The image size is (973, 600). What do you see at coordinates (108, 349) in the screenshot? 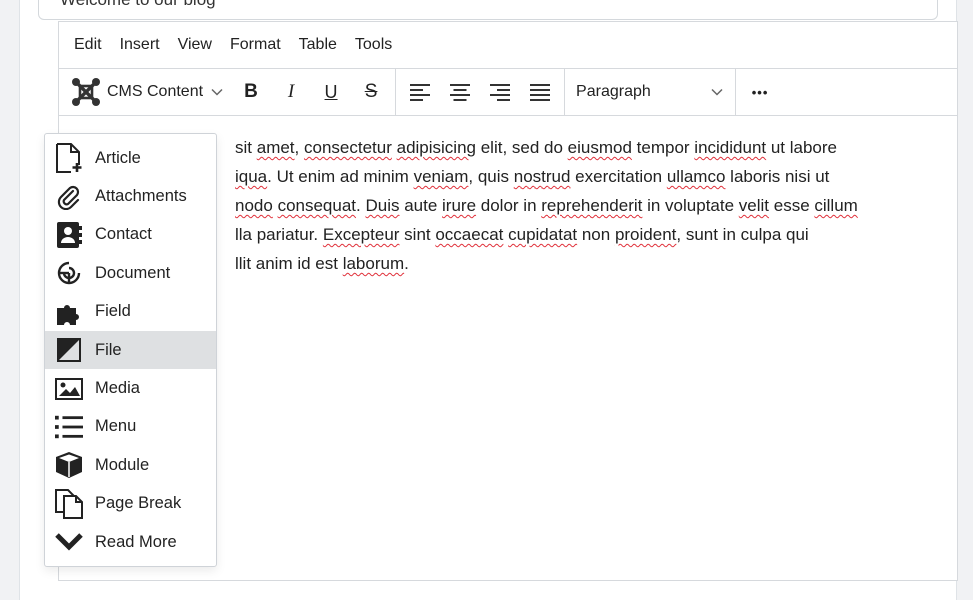
I see `dropdown-item-label: File` at bounding box center [108, 349].